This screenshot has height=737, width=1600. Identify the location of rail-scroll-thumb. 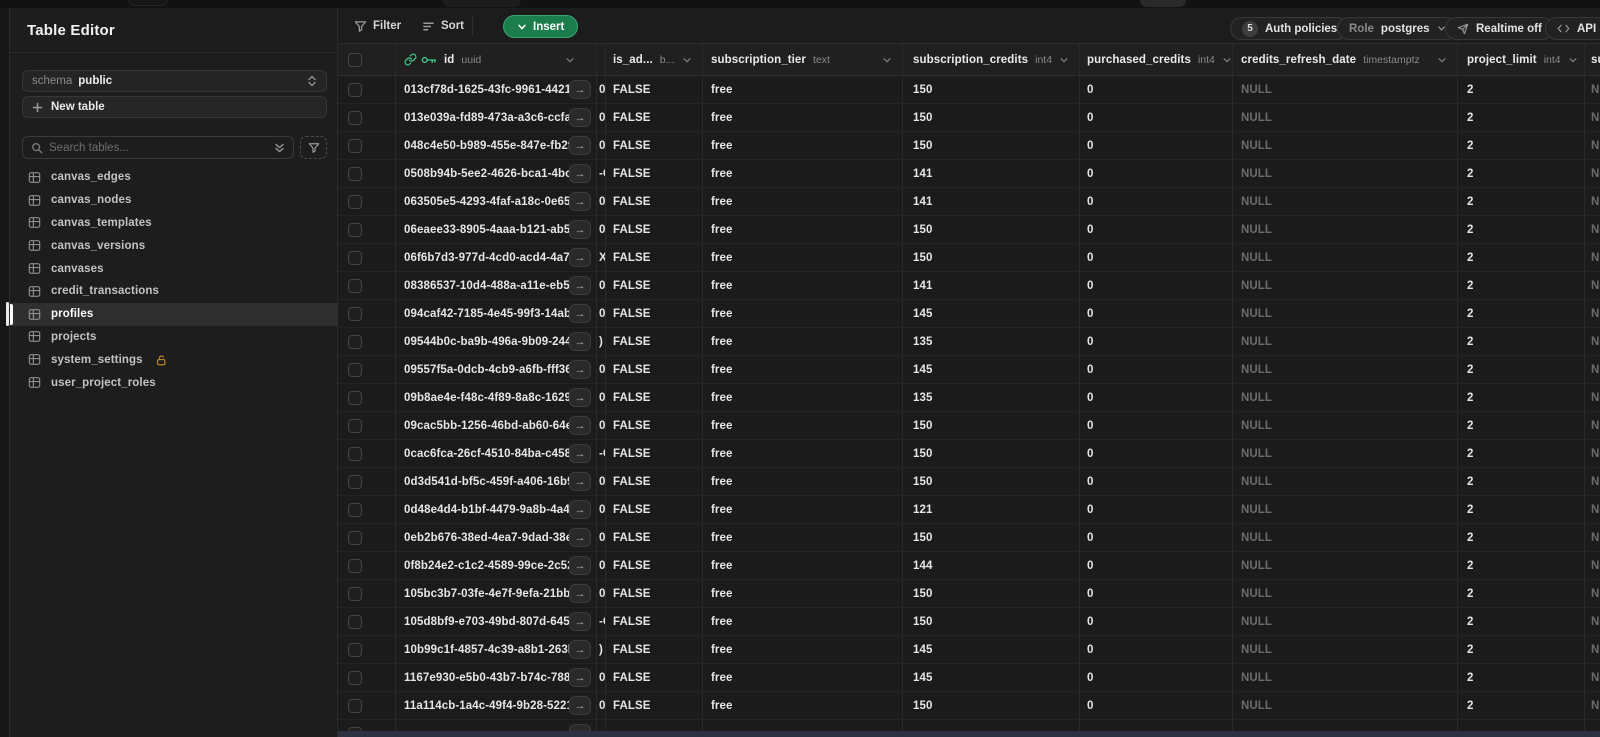
(7, 314).